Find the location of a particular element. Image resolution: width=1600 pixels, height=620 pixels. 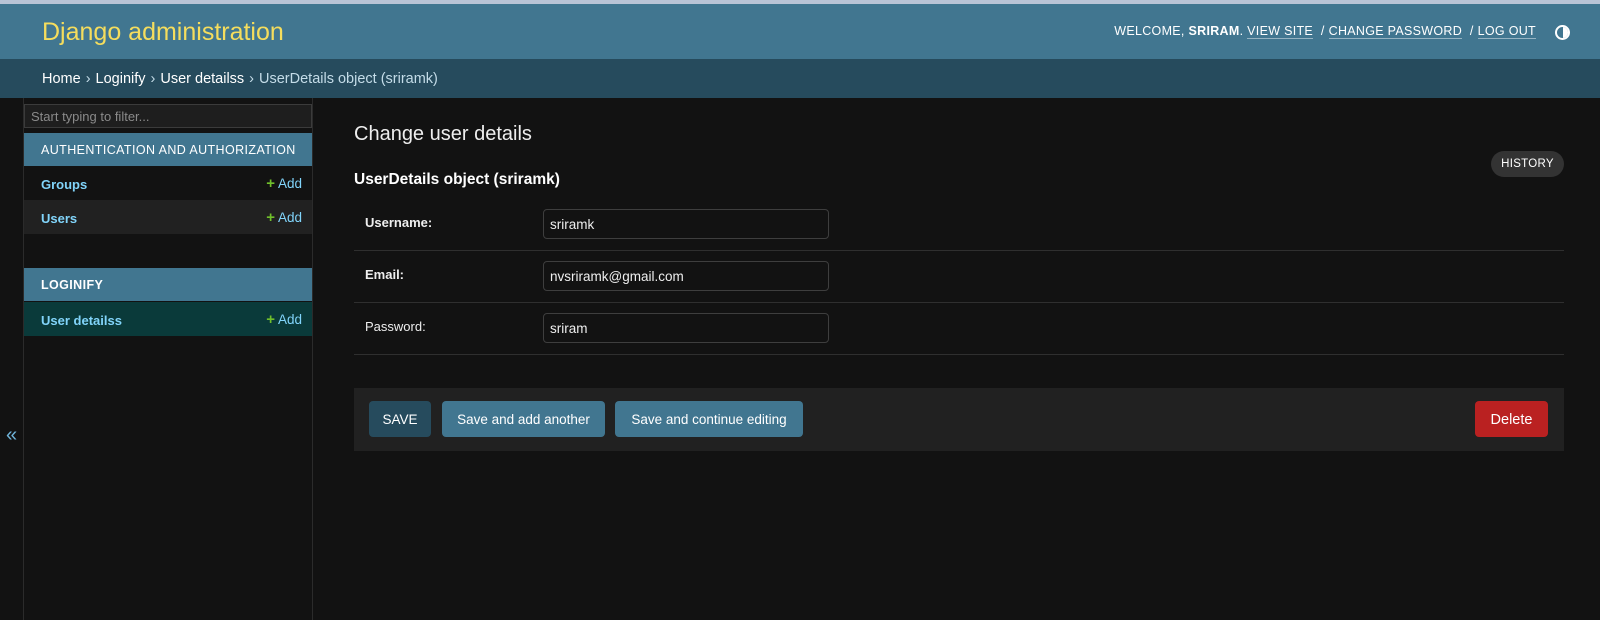

sidebar-item-label: Groups is located at coordinates (64, 184).